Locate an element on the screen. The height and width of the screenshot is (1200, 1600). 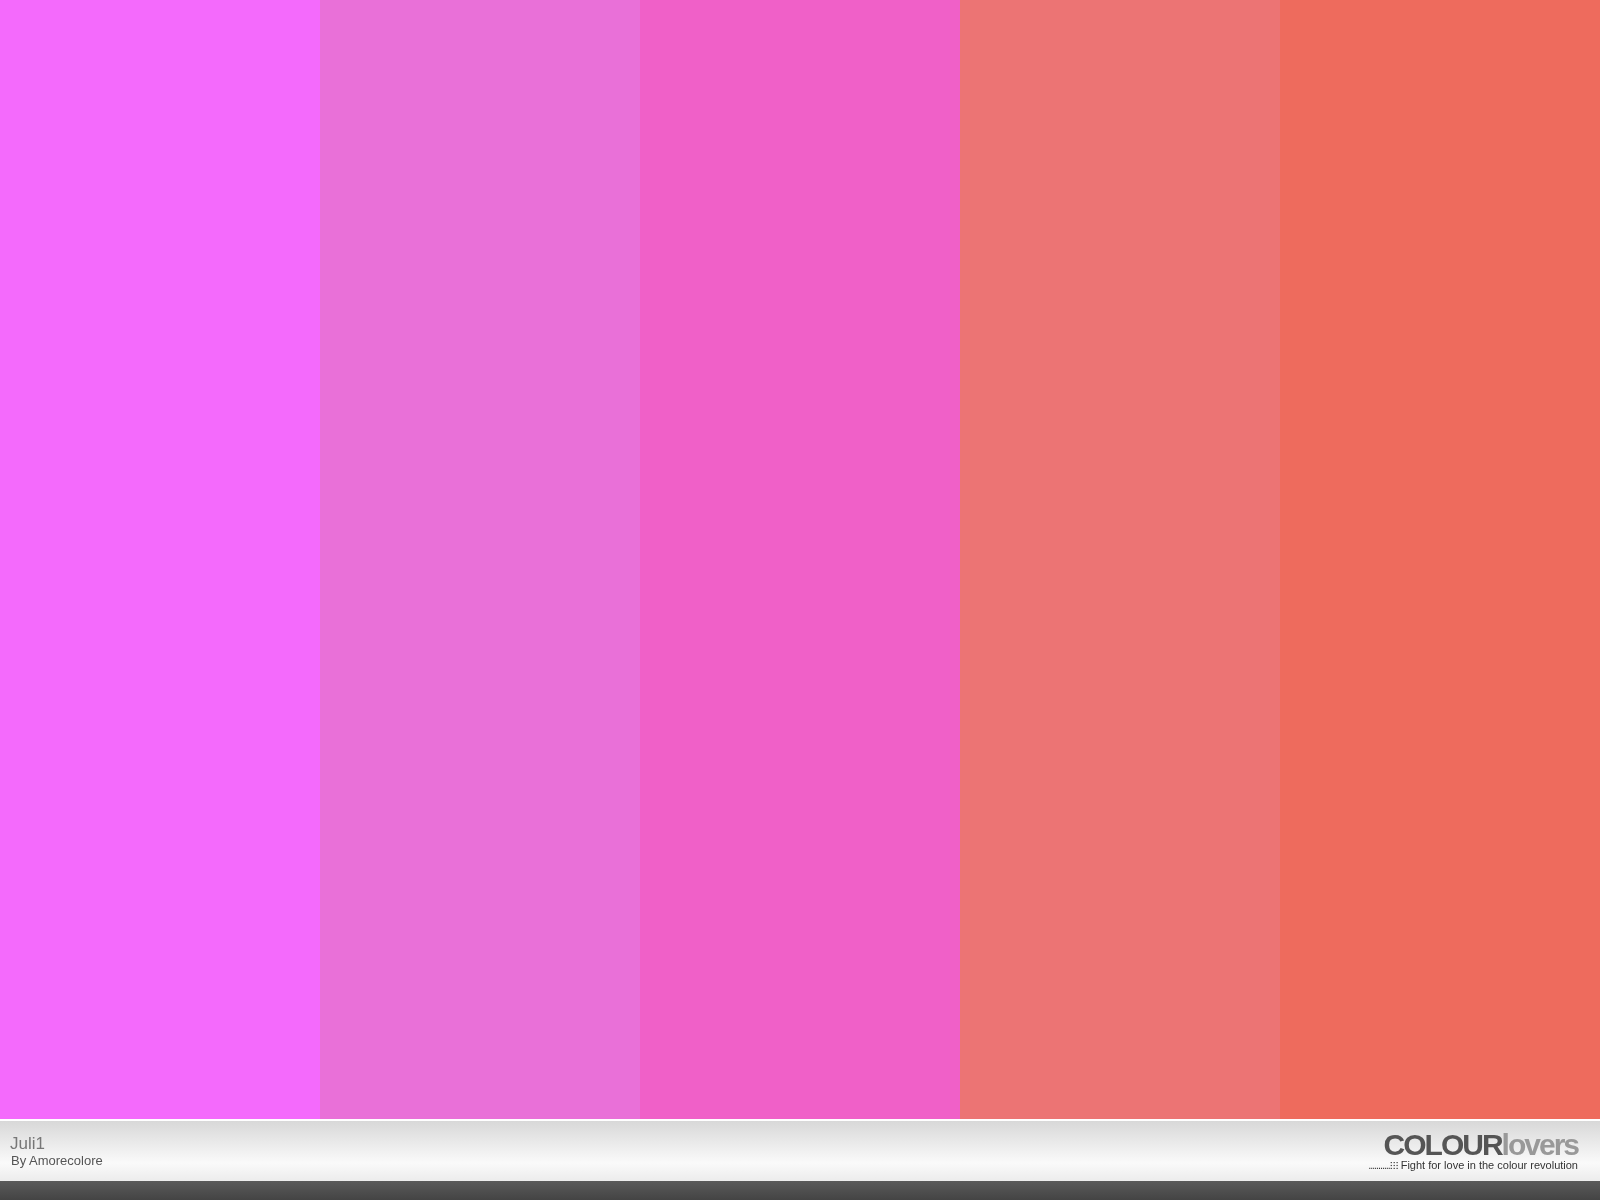
logo-wordmark: COLOURlovers is located at coordinates (1480, 1145).